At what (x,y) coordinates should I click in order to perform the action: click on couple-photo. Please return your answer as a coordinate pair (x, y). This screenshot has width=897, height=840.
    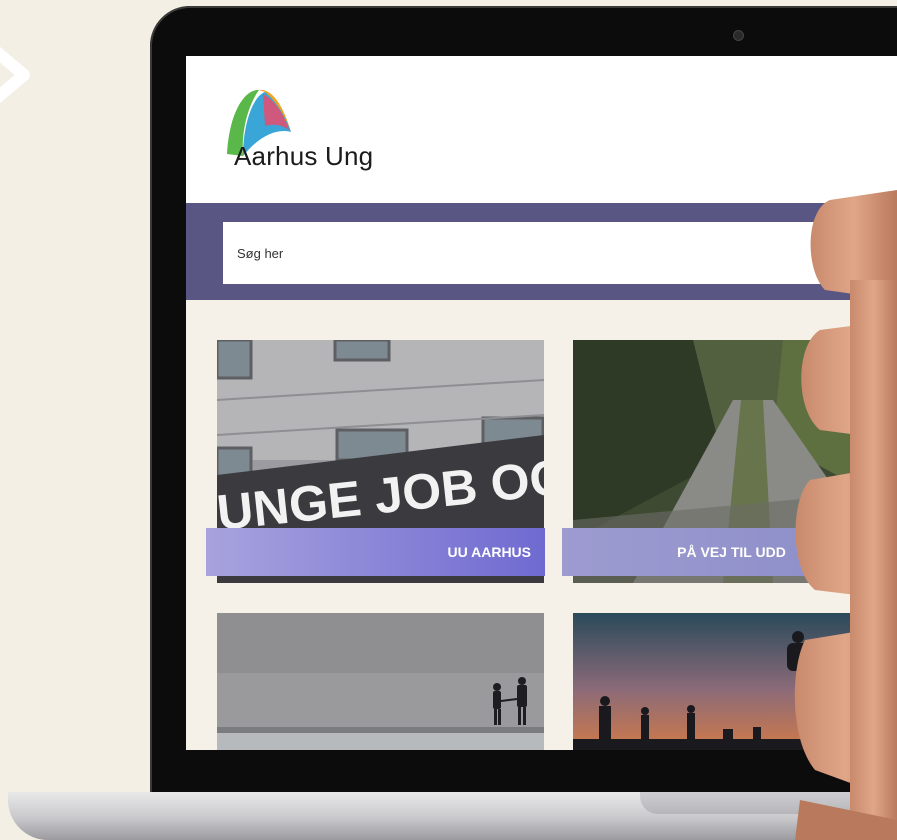
    Looking at the image, I should click on (380, 681).